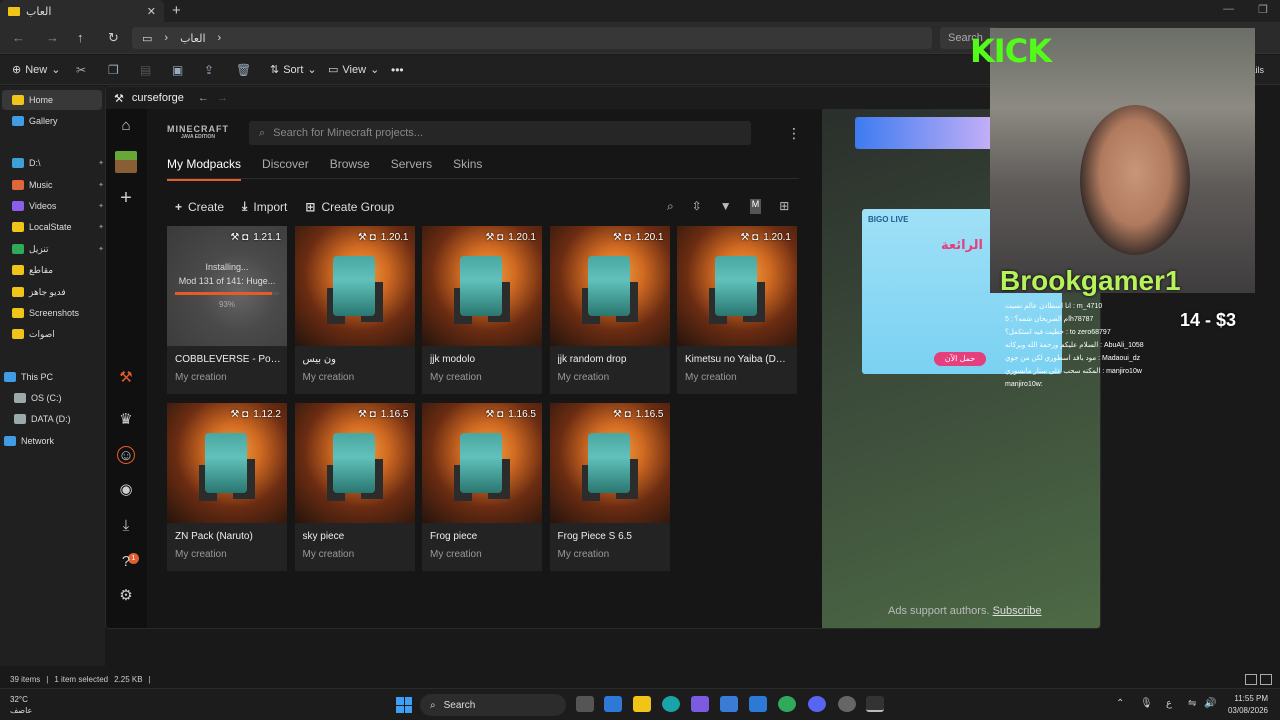  I want to click on tiles-view-icon, so click(1266, 679).